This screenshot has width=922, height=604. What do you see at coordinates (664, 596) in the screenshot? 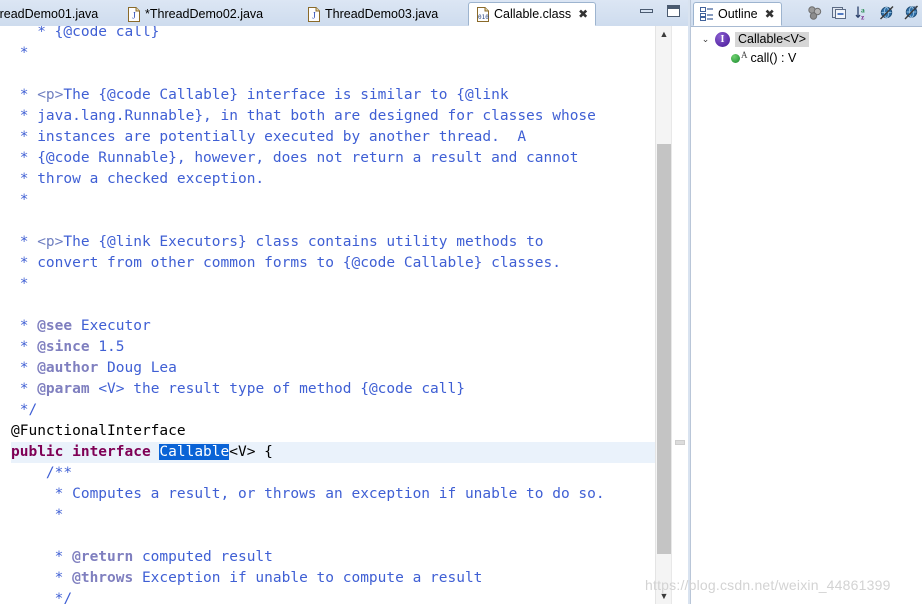
I see `scroll-down-arrow-icon: ▼` at bounding box center [664, 596].